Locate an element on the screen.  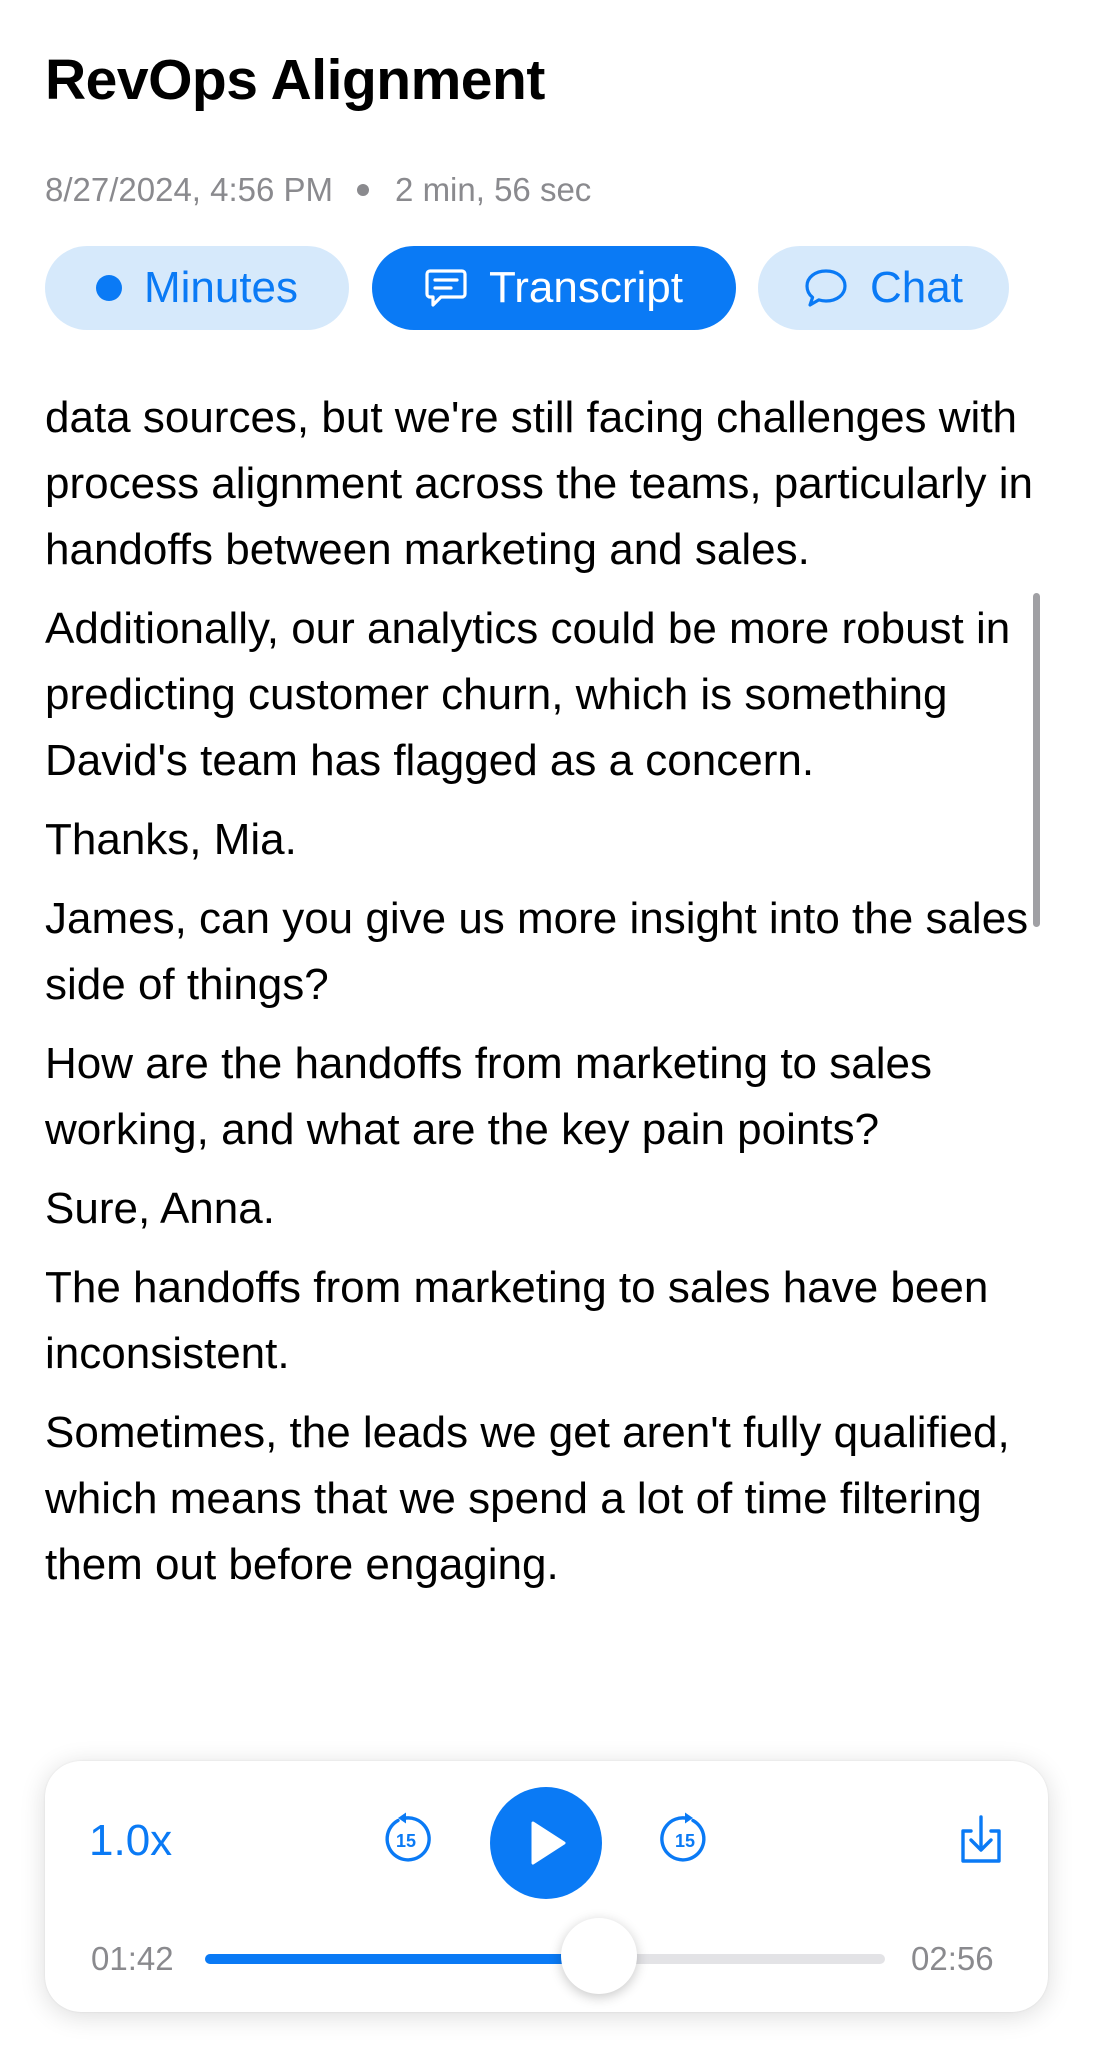
elapsed-time: 01:42 is located at coordinates (132, 1958).